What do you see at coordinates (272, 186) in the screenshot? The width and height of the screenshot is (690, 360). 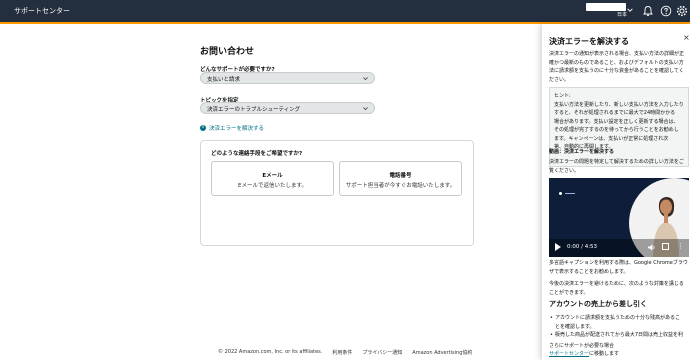 I see `email-option-desc: Eメールで返信いたします。` at bounding box center [272, 186].